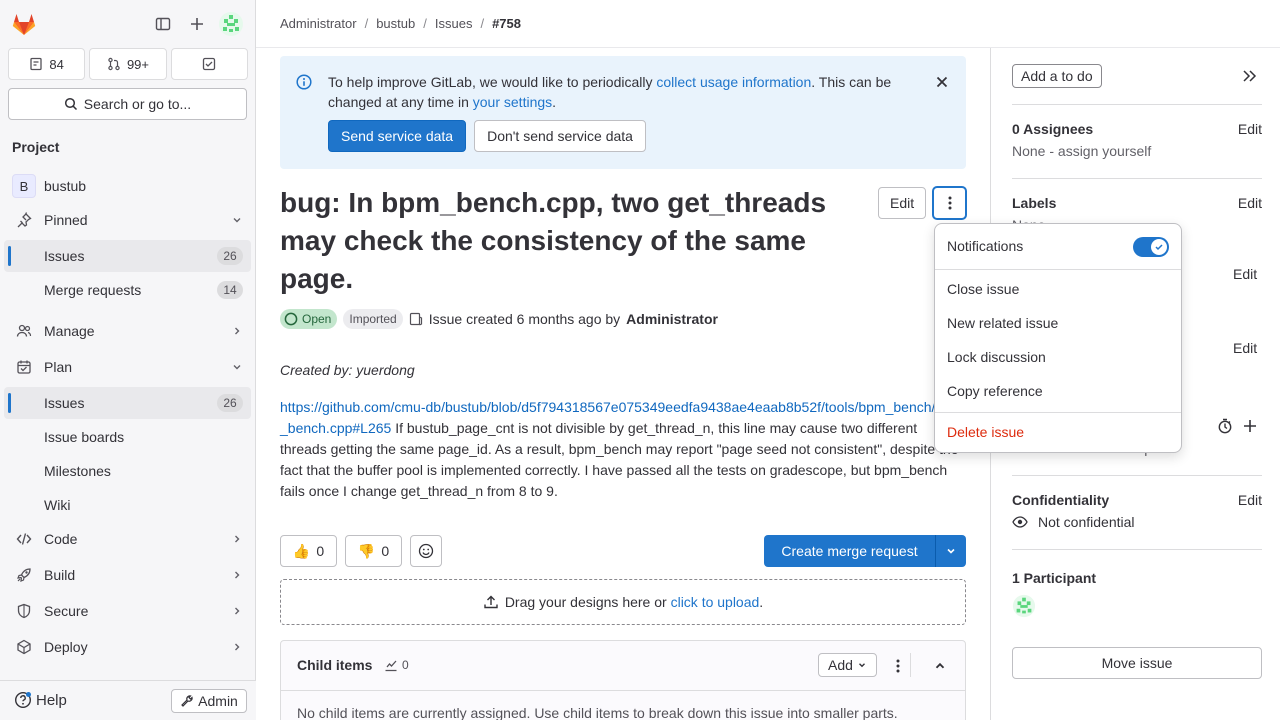  I want to click on add-time-icon, so click(1250, 426).